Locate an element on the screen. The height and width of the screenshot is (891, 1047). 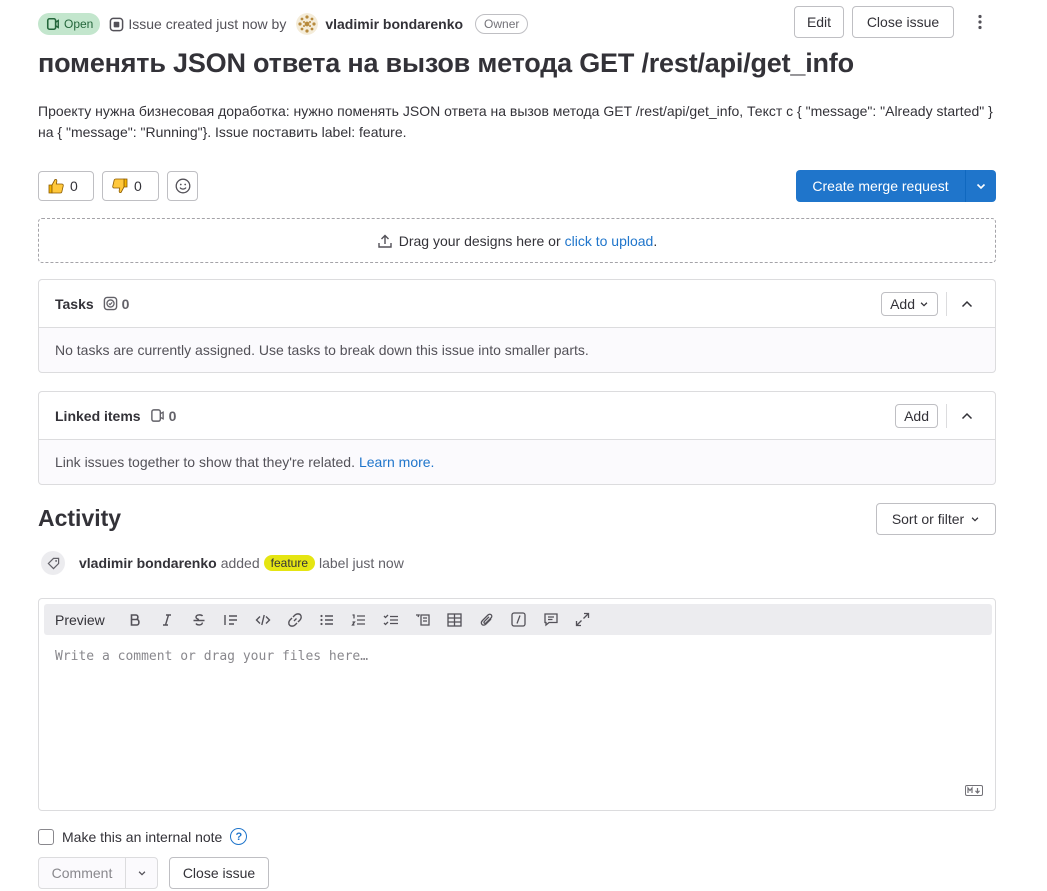
dropzone-text: Drag your designs here or is located at coordinates (479, 240).